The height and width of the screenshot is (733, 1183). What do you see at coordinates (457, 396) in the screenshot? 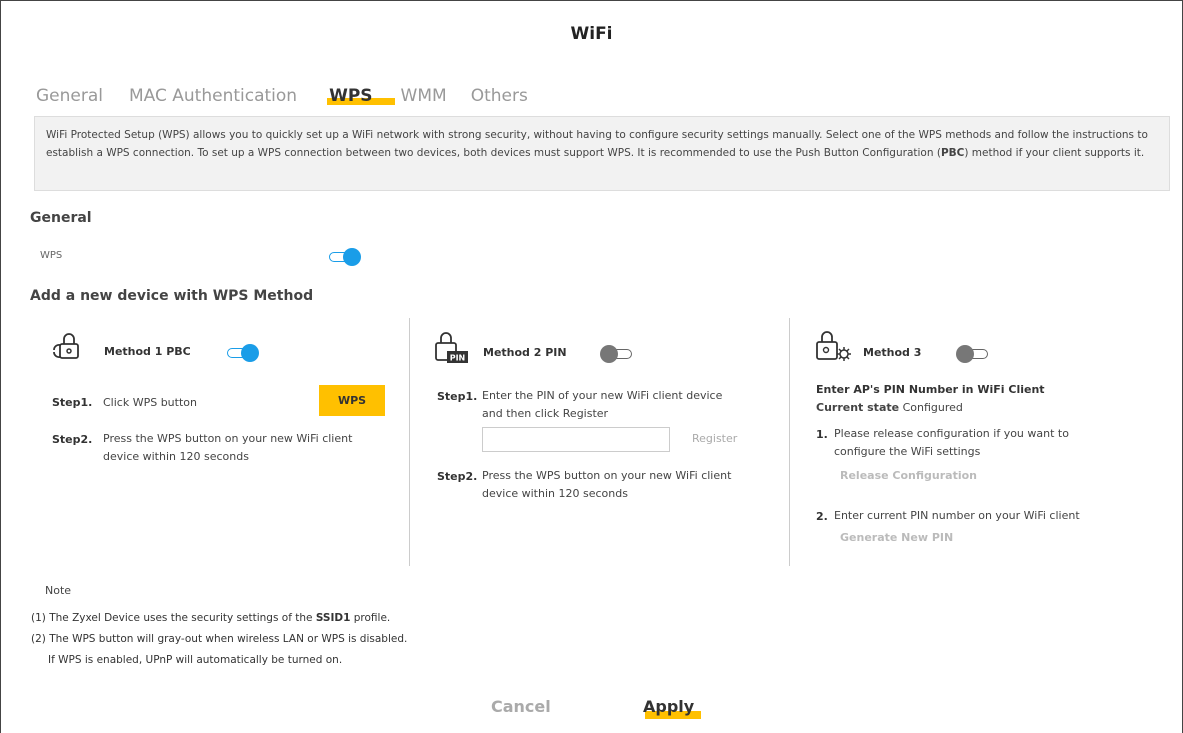
I see `method2-step1-label: Step1.` at bounding box center [457, 396].